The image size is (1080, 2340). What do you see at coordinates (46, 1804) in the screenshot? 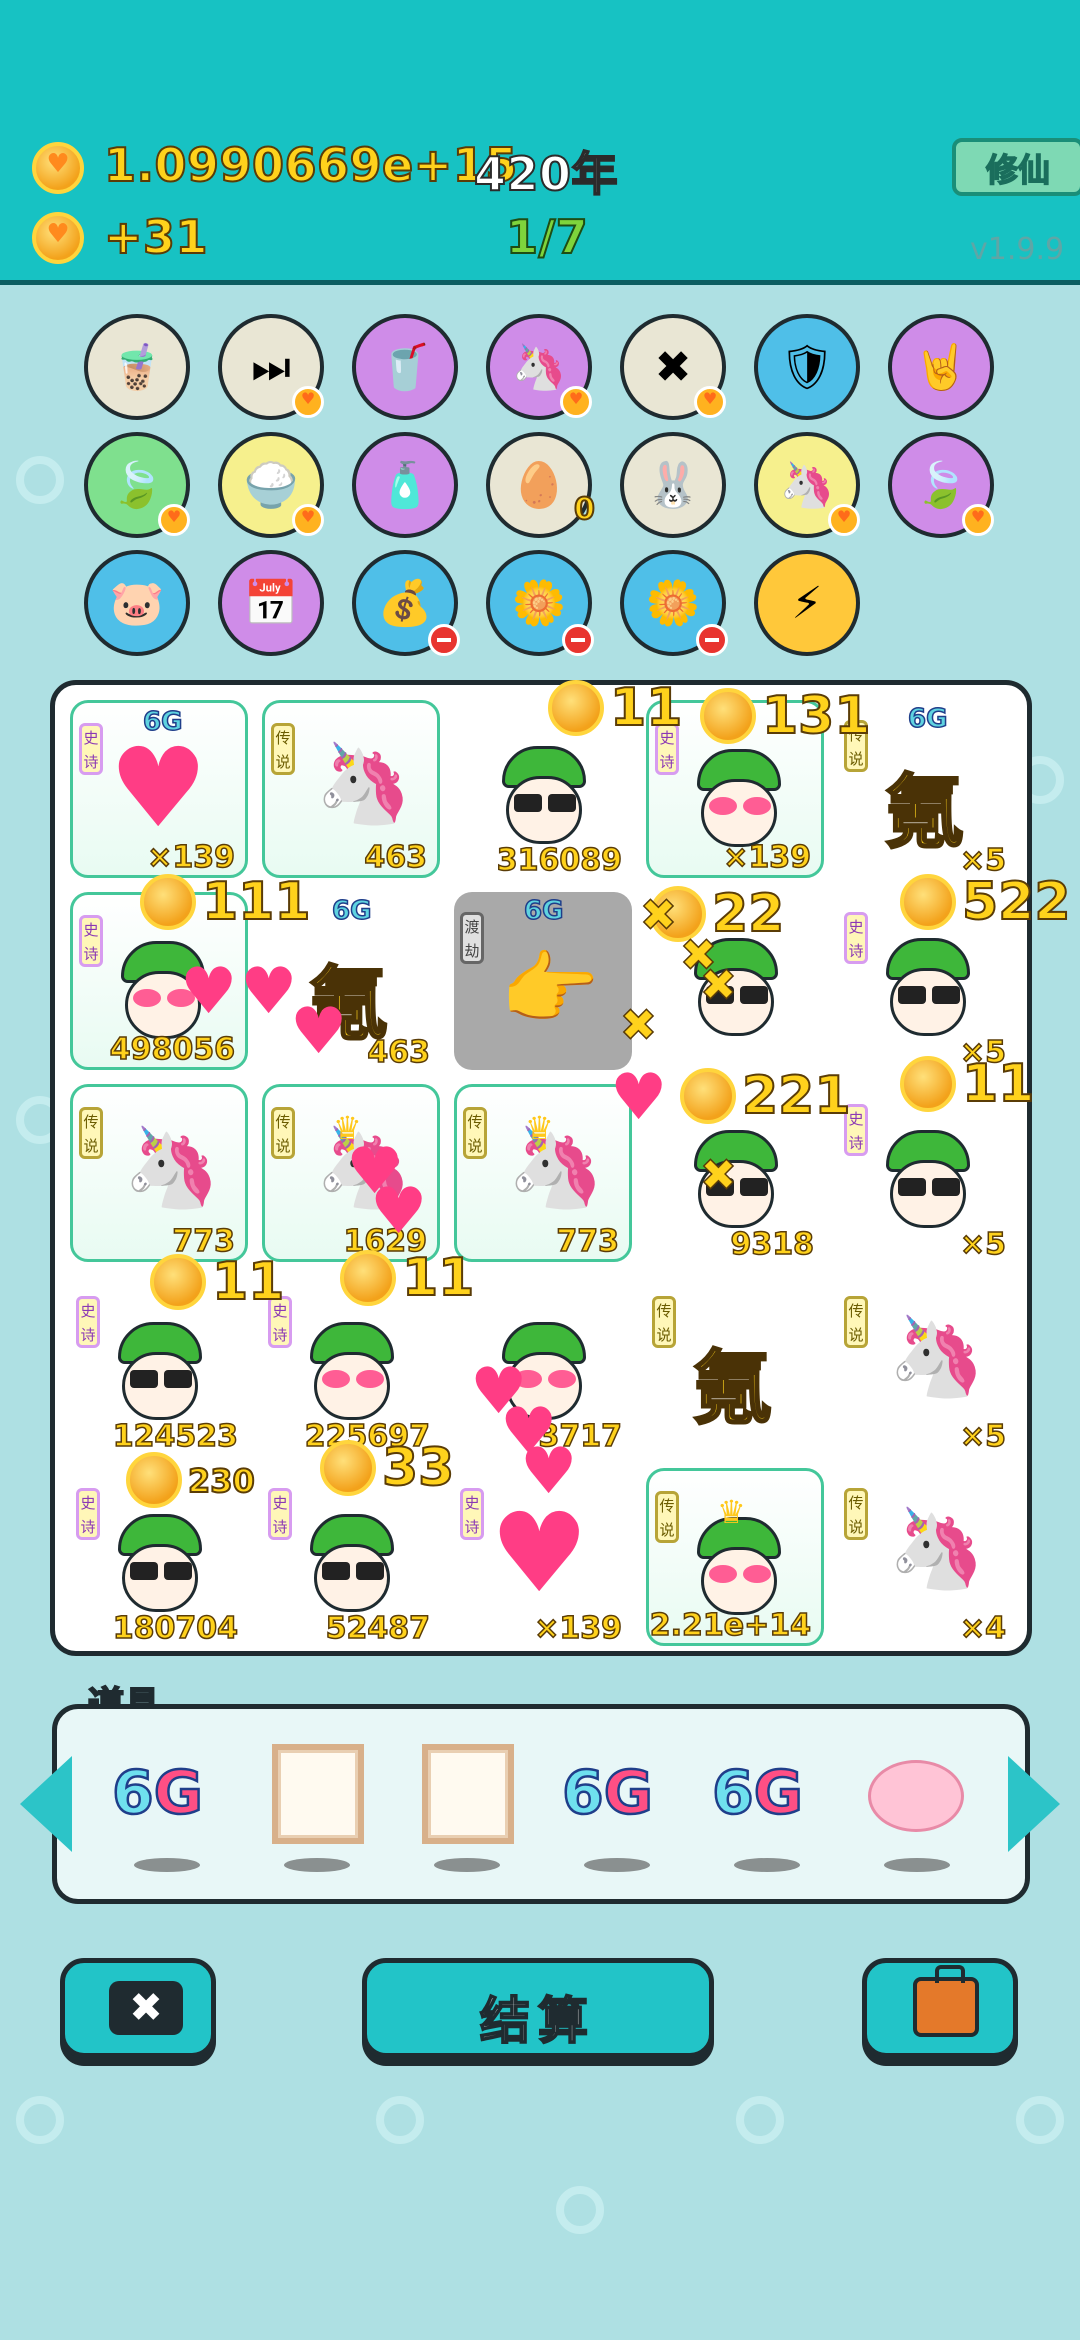
I see `scroll-left-arrow-icon` at bounding box center [46, 1804].